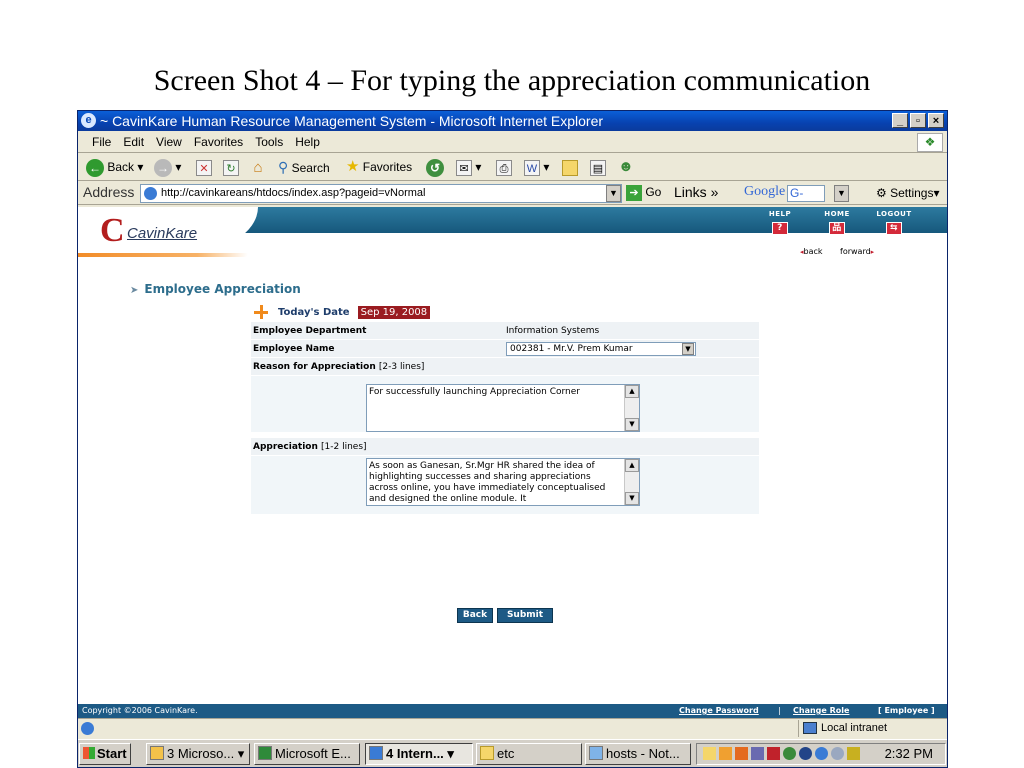 The height and width of the screenshot is (768, 1024). Describe the element at coordinates (806, 193) in the screenshot. I see `google-search-box: G-` at that location.